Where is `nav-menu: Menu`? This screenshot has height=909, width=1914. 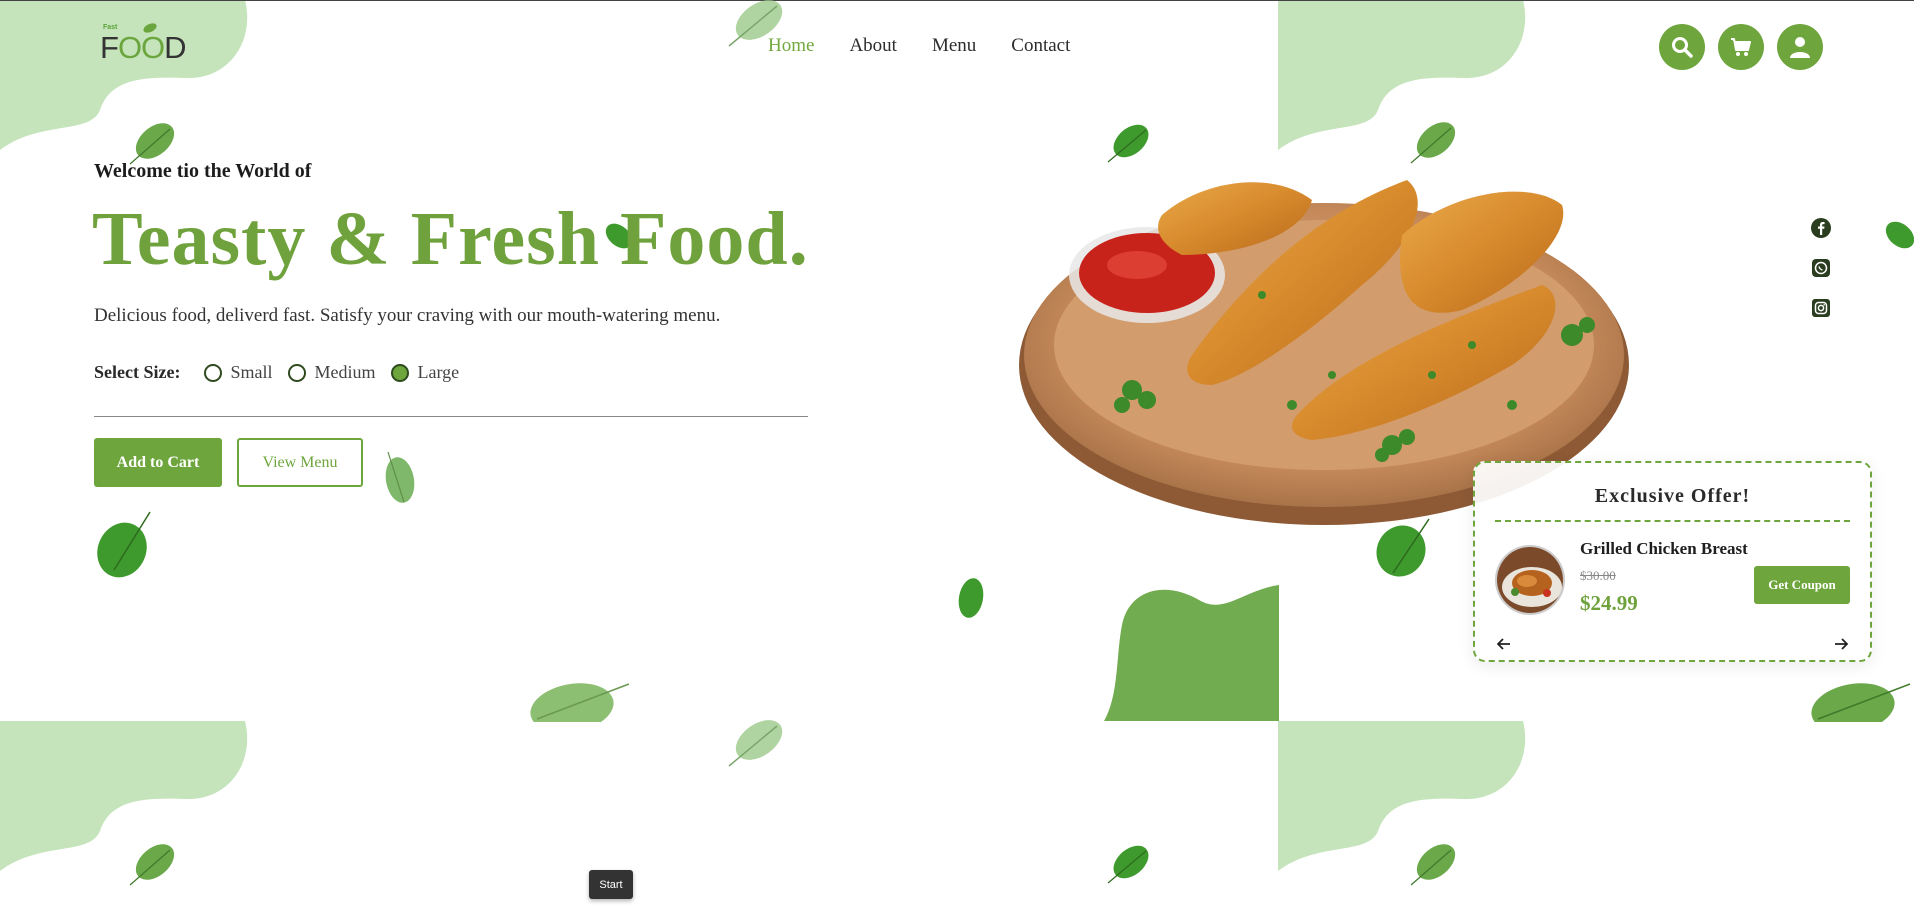
nav-menu: Menu is located at coordinates (954, 46).